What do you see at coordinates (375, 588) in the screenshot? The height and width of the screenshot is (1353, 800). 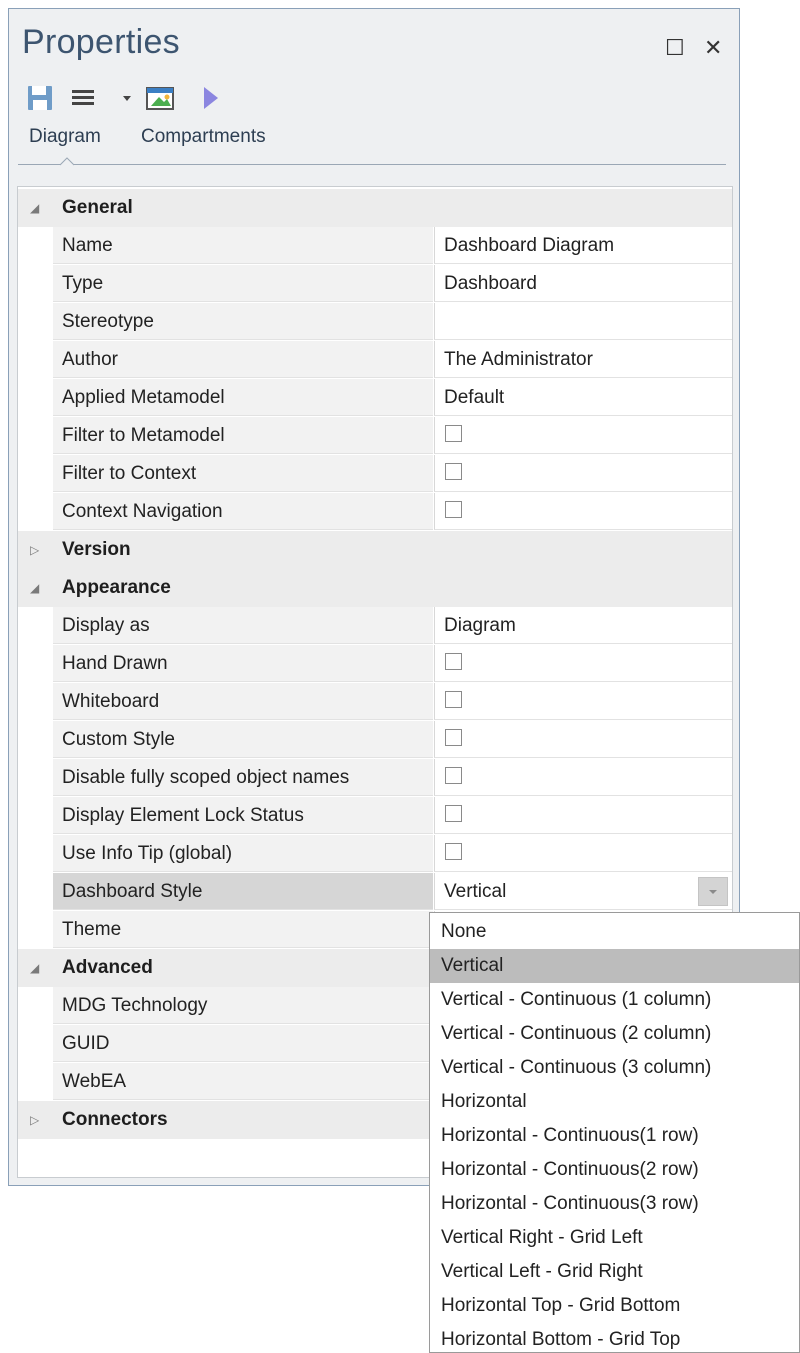 I see `category-appearance: ◢ Appearance` at bounding box center [375, 588].